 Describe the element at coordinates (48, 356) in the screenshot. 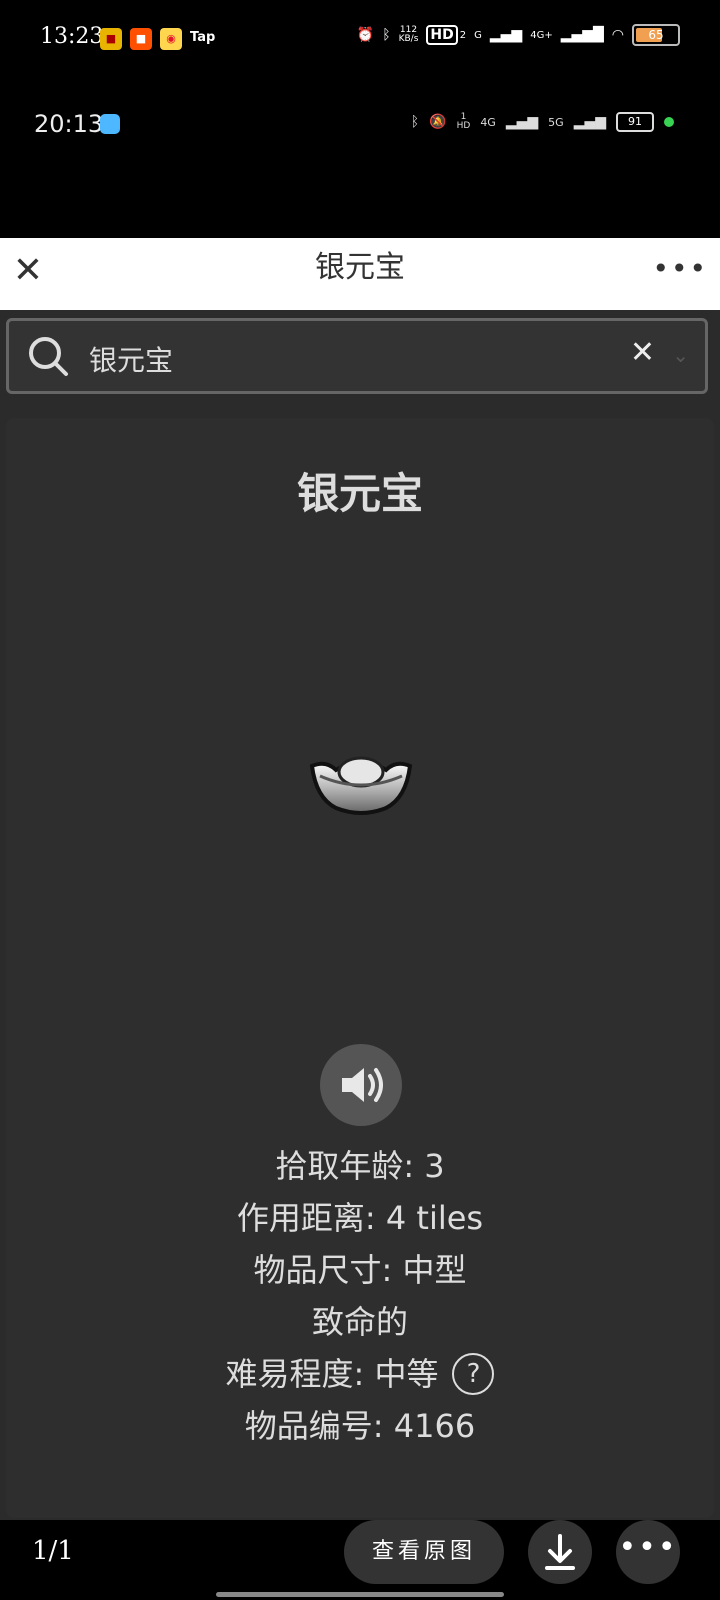

I see `search-icon` at that location.